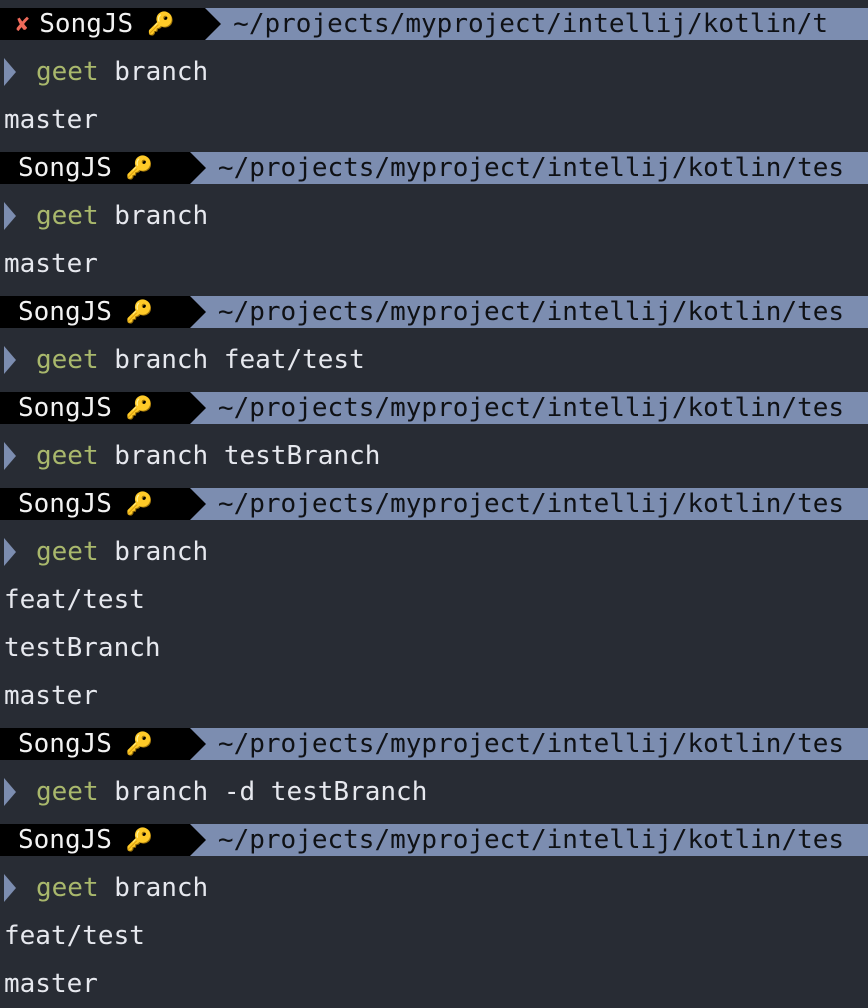  Describe the element at coordinates (434, 456) in the screenshot. I see `command-line: geet branch testBranch` at that location.